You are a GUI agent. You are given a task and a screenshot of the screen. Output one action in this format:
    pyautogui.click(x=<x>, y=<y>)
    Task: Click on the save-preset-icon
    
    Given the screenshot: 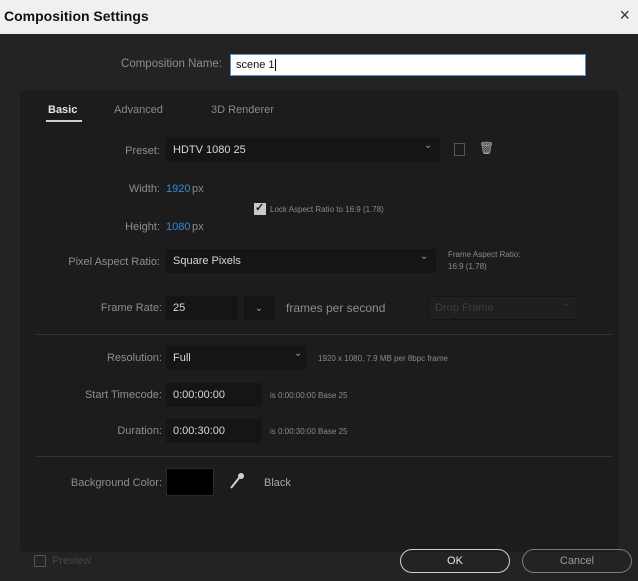 What is the action you would take?
    pyautogui.click(x=459, y=149)
    